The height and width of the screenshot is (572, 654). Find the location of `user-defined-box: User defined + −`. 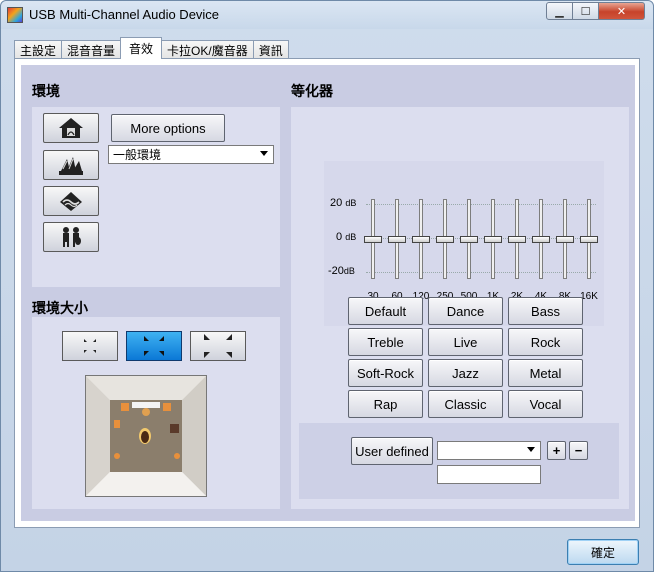

user-defined-box: User defined + − is located at coordinates (459, 461).